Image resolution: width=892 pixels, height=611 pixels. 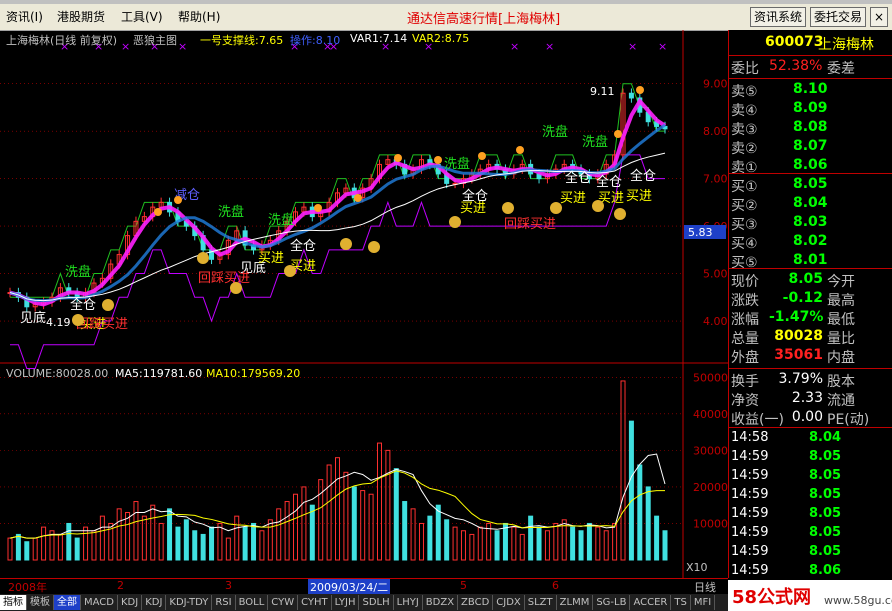 What do you see at coordinates (745, 358) in the screenshot?
I see `stat-label: 外盘` at bounding box center [745, 358].